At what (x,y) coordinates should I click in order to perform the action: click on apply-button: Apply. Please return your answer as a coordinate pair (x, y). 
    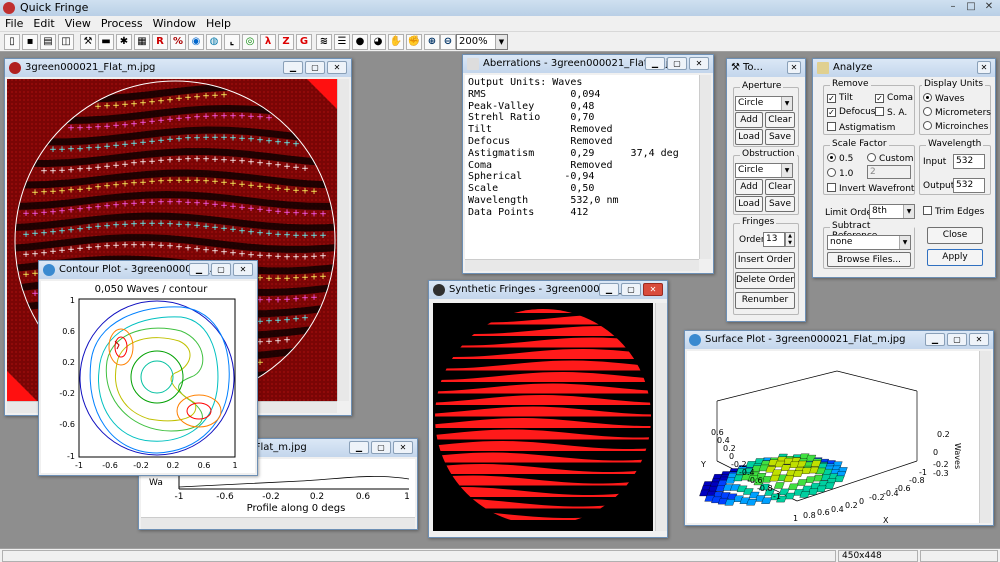
    Looking at the image, I should click on (955, 257).